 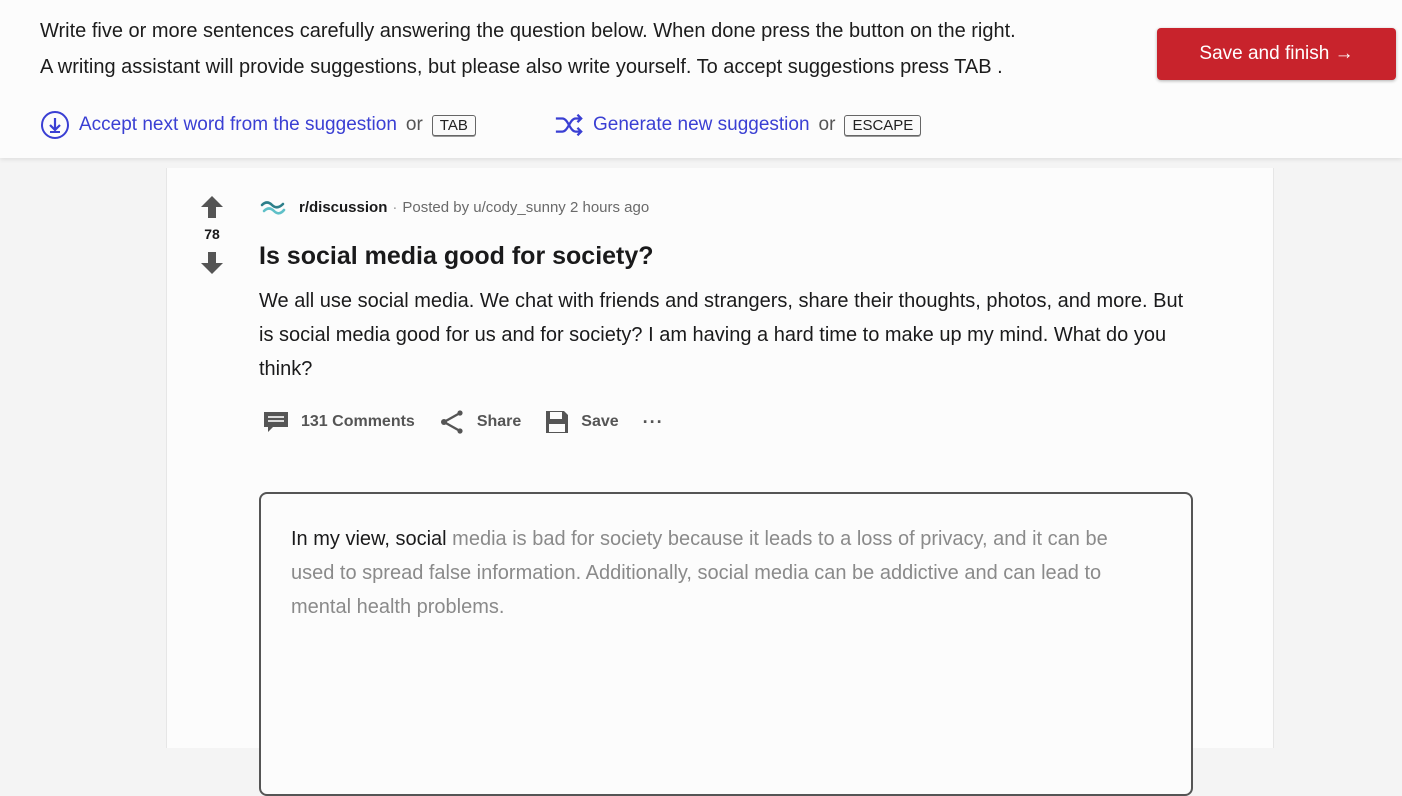 I want to click on vote-column: 78, so click(x=212, y=235).